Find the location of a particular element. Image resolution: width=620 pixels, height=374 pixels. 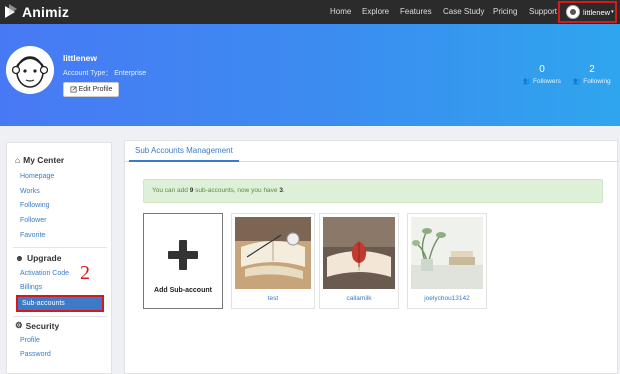

sidebar-item-activation-code: Activation Code is located at coordinates (44, 273).